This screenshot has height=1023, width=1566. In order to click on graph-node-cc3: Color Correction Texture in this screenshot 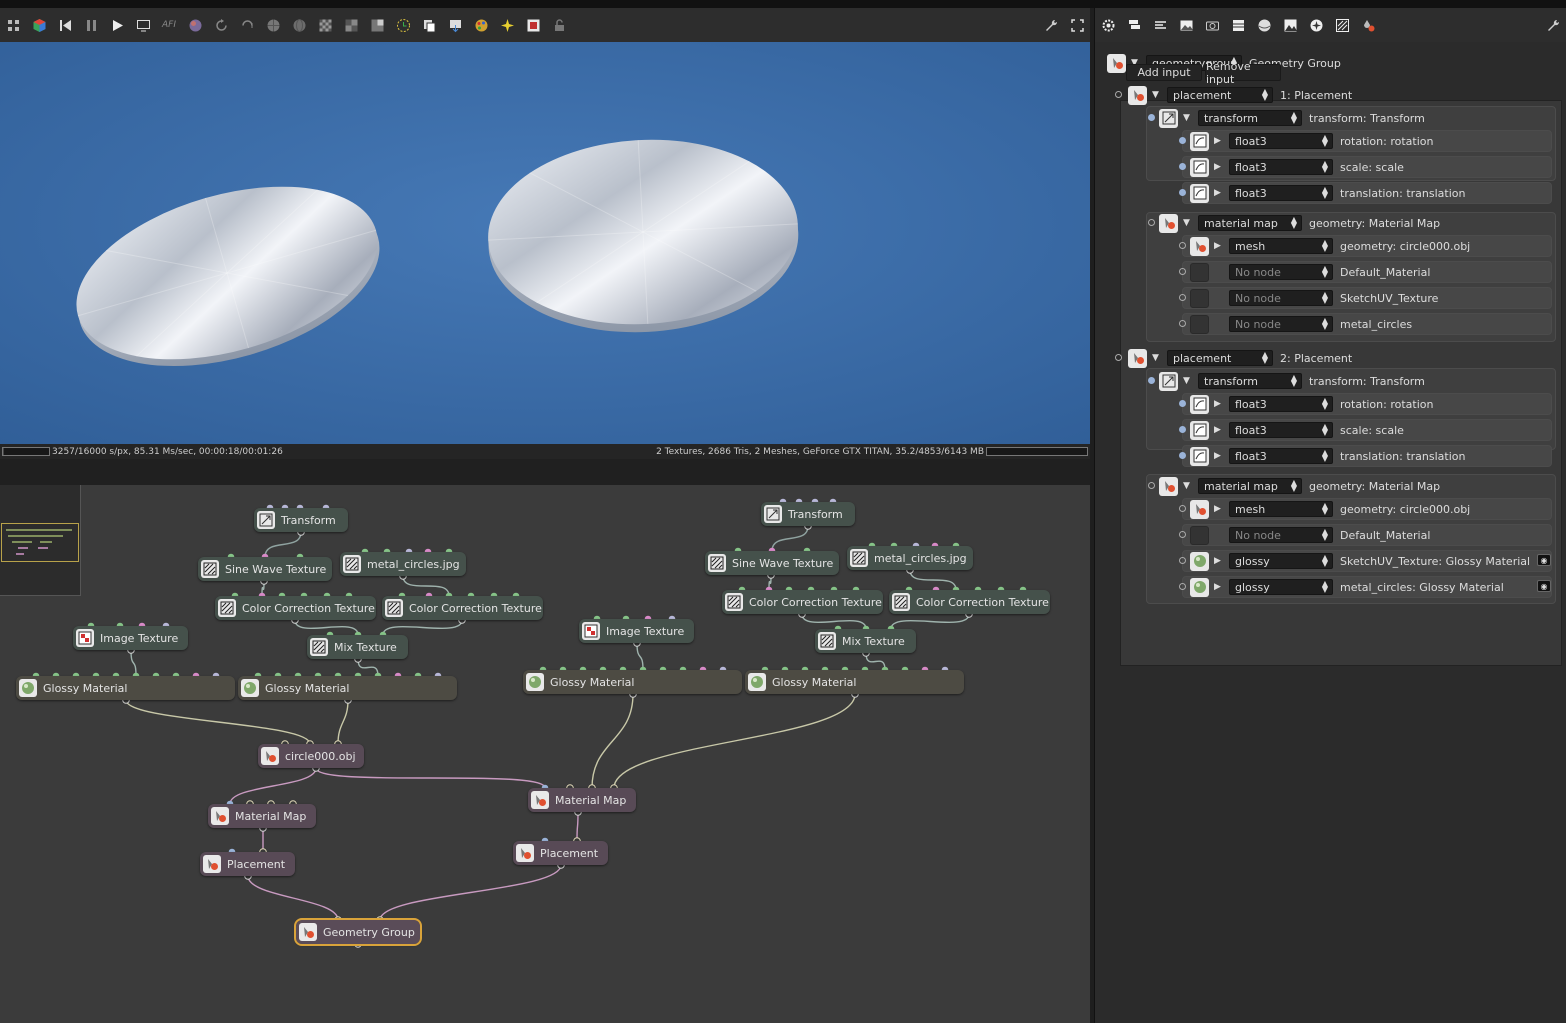, I will do `click(802, 602)`.